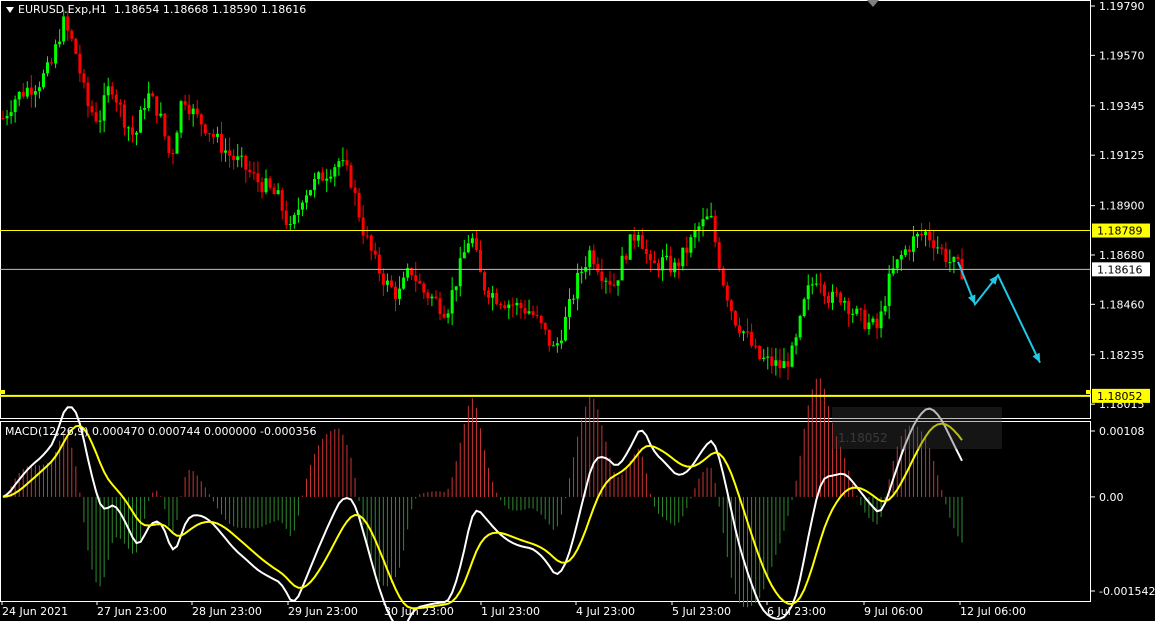  Describe the element at coordinates (1122, 511) in the screenshot. I see `macd-axis: 0.00108 0.00 -0.001542` at that location.